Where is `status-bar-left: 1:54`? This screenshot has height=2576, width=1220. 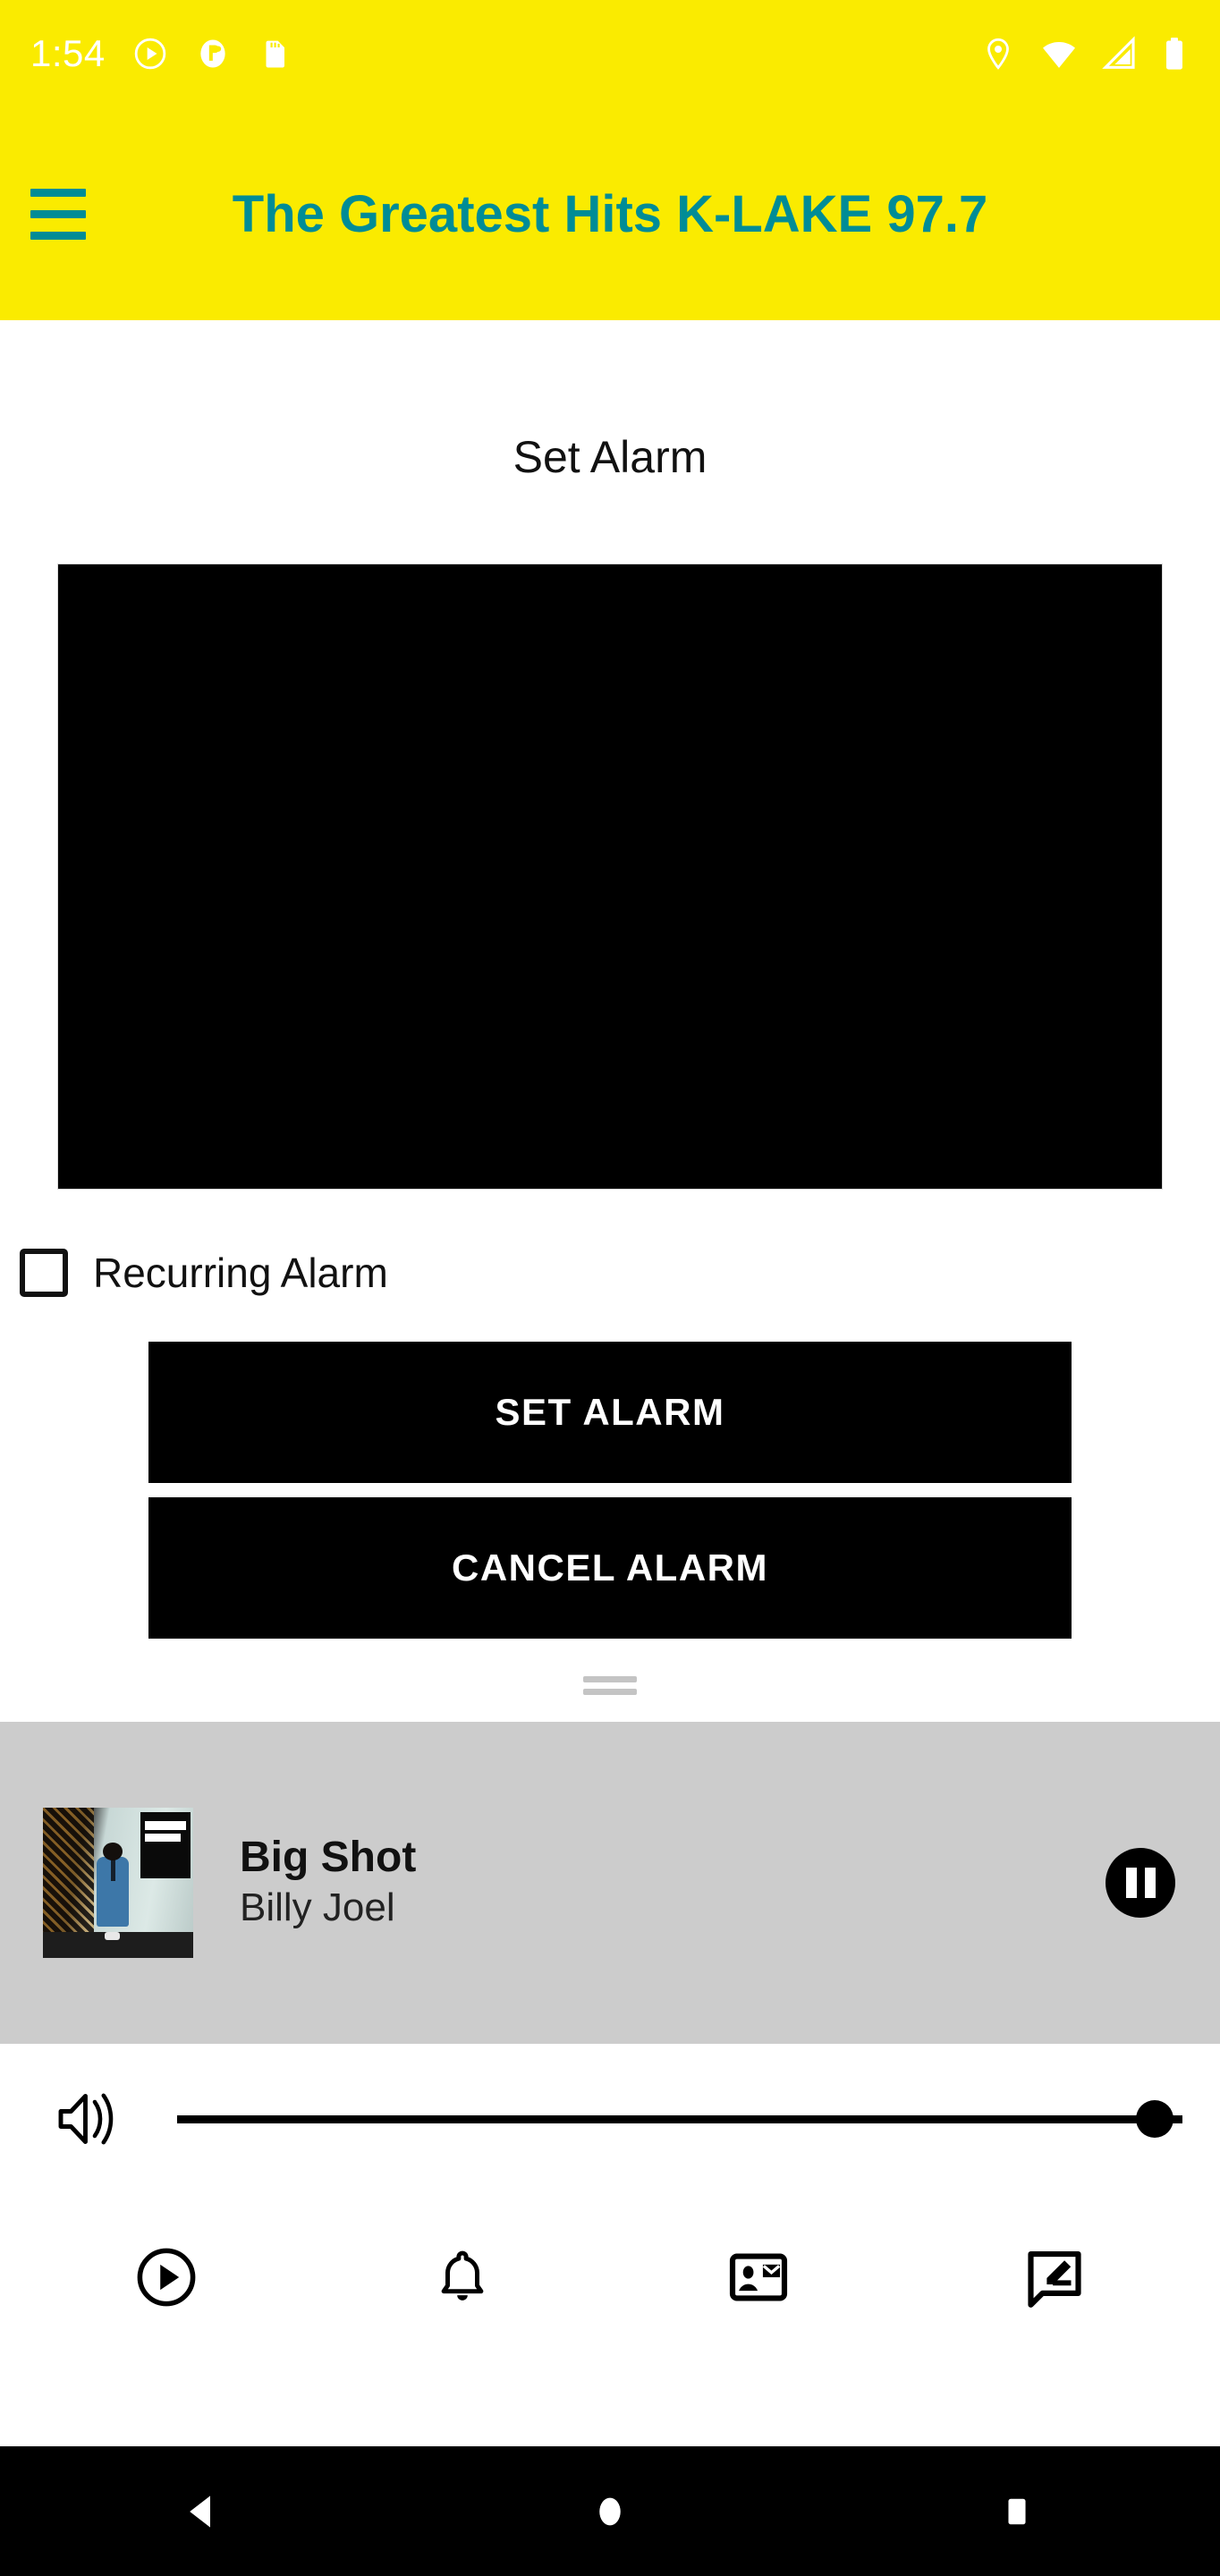 status-bar-left: 1:54 is located at coordinates (161, 53).